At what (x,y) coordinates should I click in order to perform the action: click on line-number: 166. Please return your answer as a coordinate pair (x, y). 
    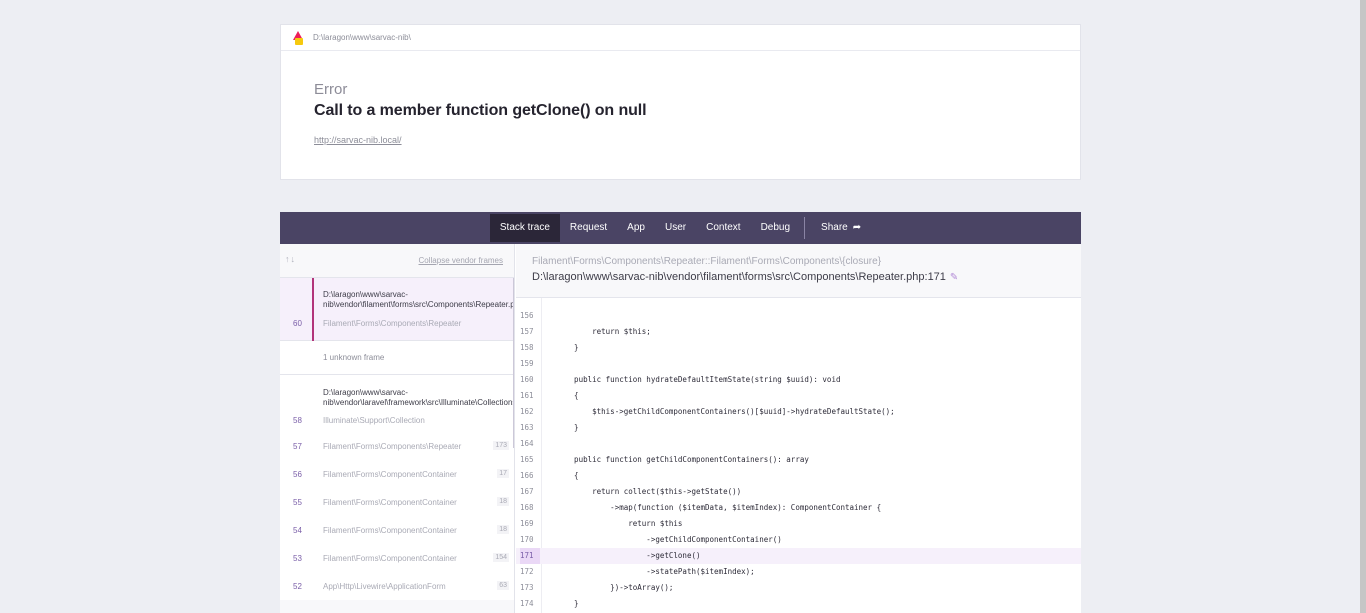
    Looking at the image, I should click on (530, 476).